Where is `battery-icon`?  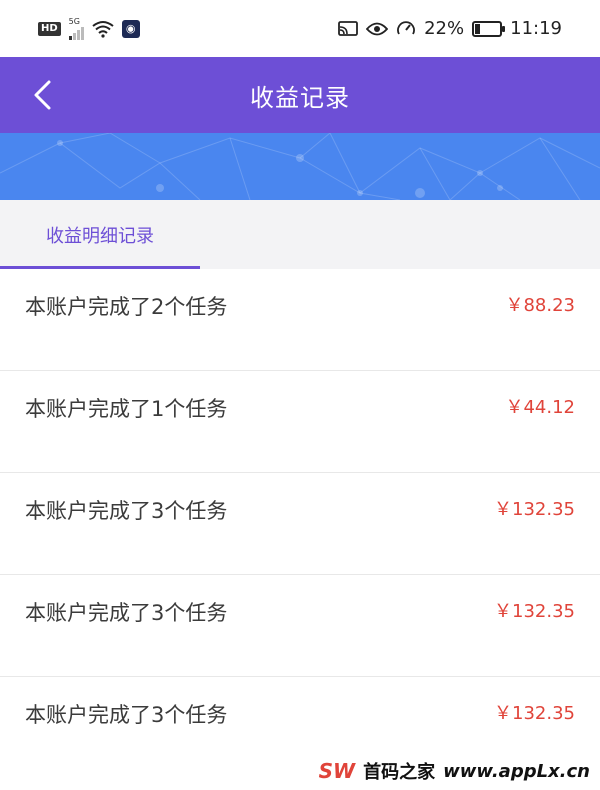 battery-icon is located at coordinates (489, 28).